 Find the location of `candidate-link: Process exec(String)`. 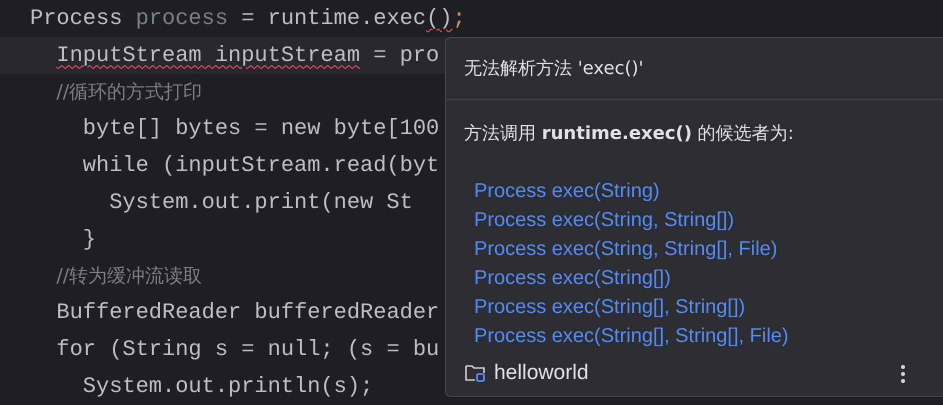

candidate-link: Process exec(String) is located at coordinates (567, 191).